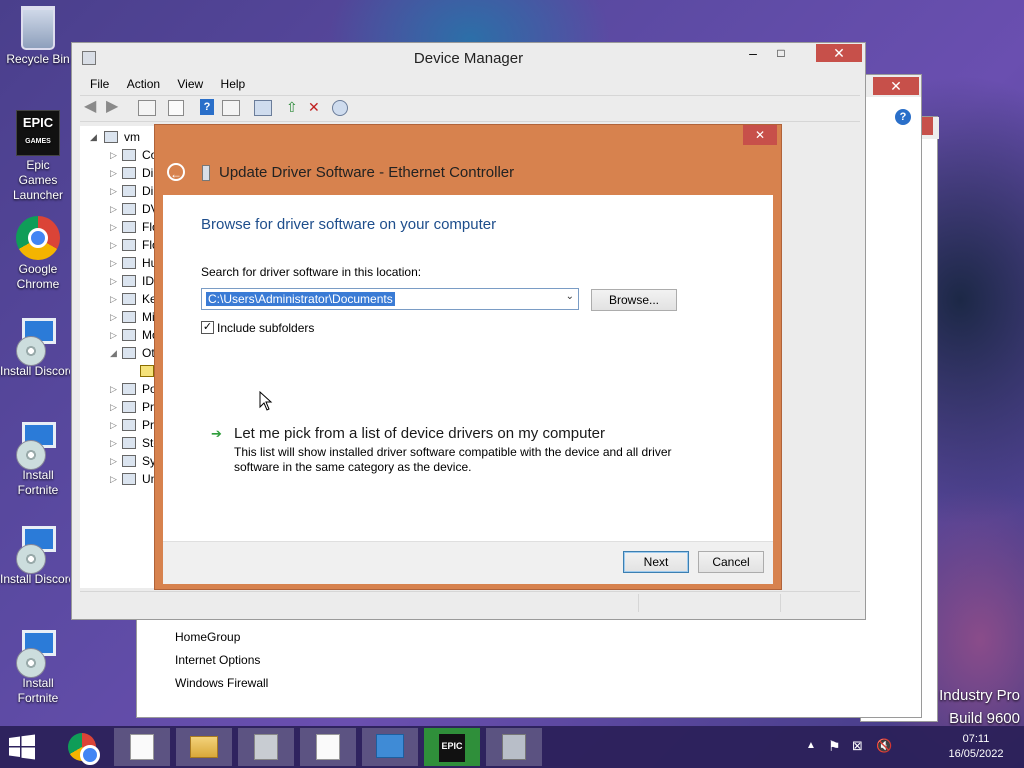 This screenshot has width=1024, height=768. What do you see at coordinates (731, 562) in the screenshot?
I see `cancel-button: Cancel` at bounding box center [731, 562].